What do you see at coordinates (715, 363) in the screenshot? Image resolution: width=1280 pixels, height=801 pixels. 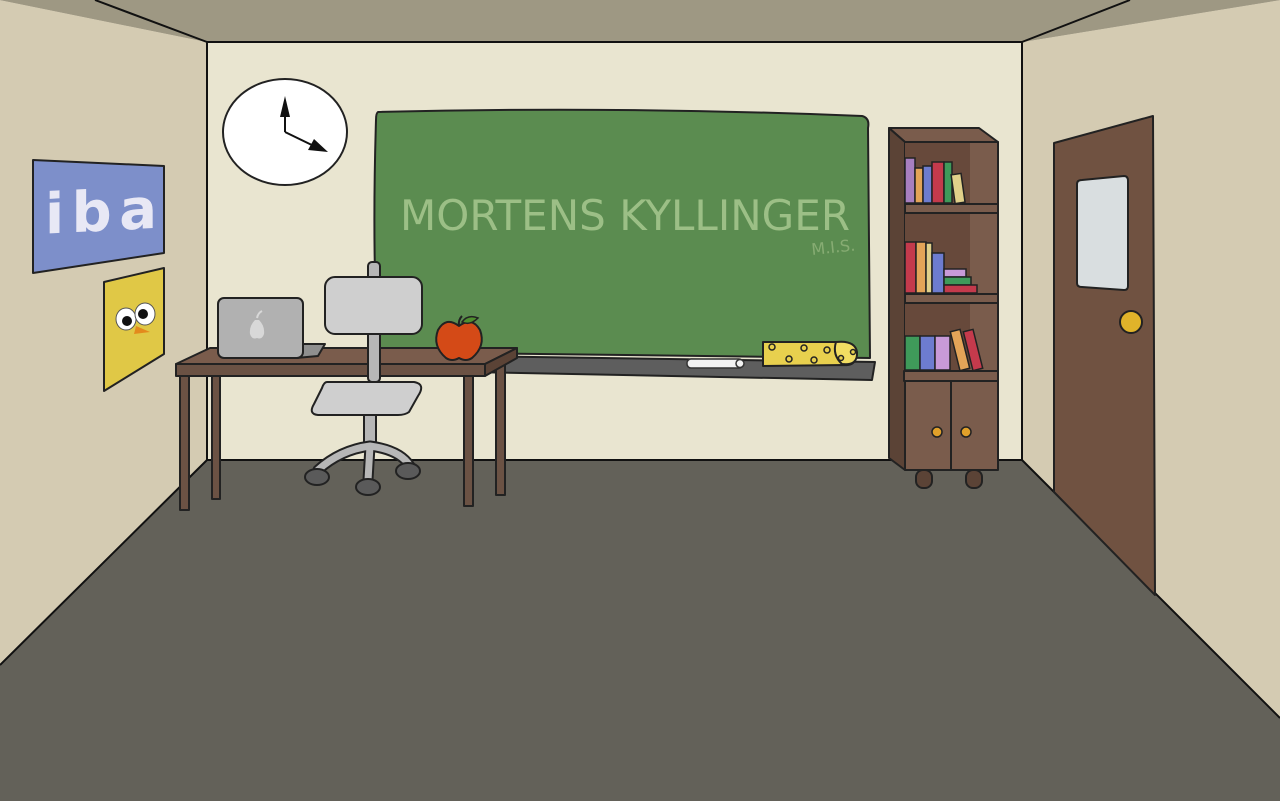 I see `chalk-icon` at bounding box center [715, 363].